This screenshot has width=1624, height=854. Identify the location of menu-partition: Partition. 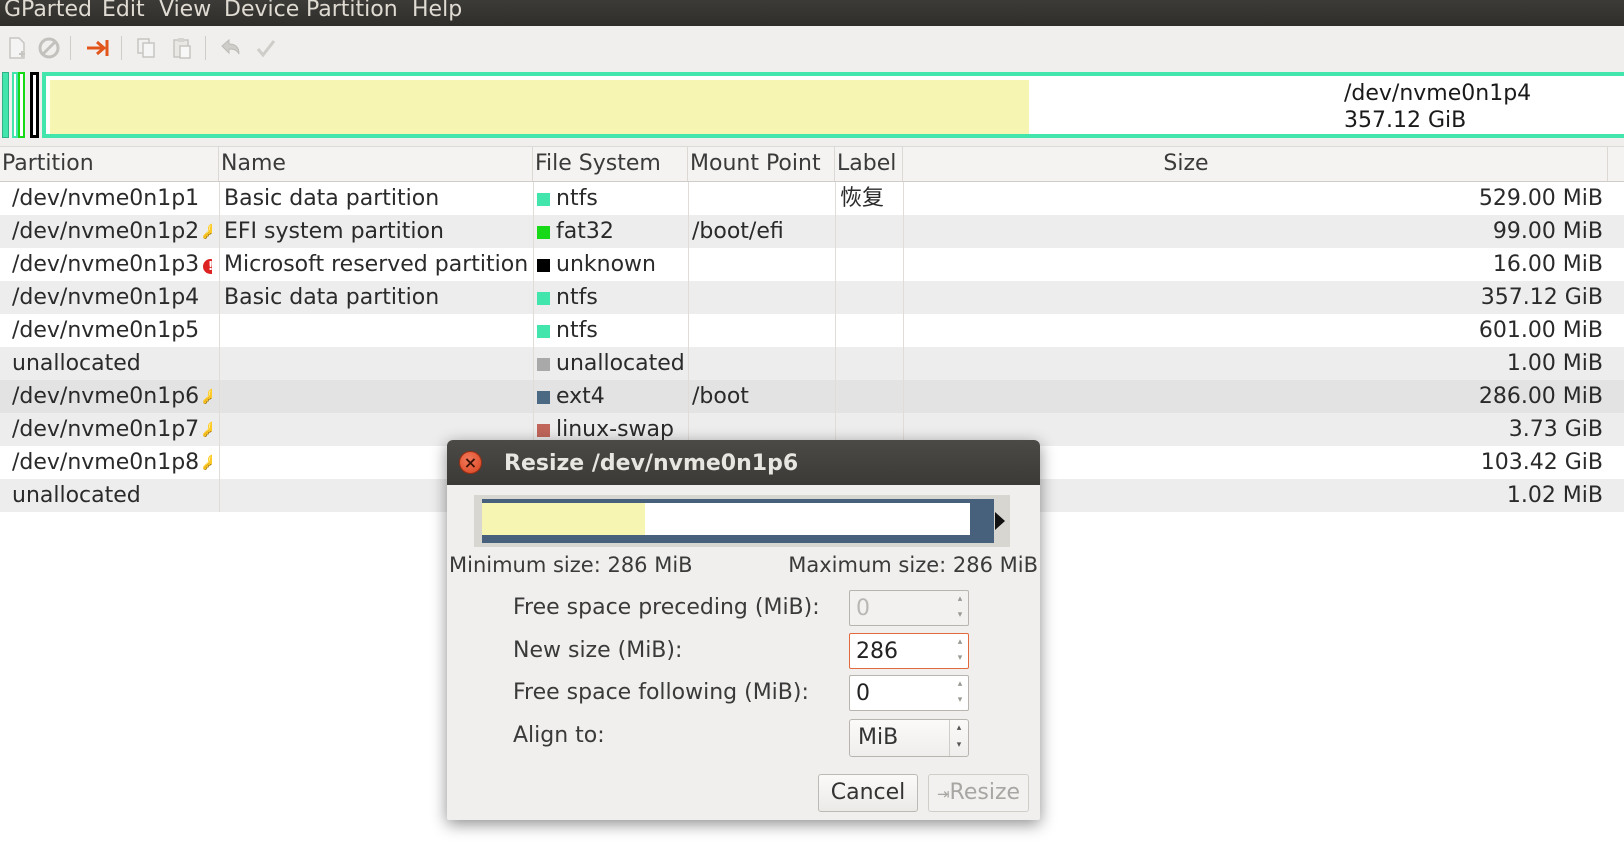
(352, 11).